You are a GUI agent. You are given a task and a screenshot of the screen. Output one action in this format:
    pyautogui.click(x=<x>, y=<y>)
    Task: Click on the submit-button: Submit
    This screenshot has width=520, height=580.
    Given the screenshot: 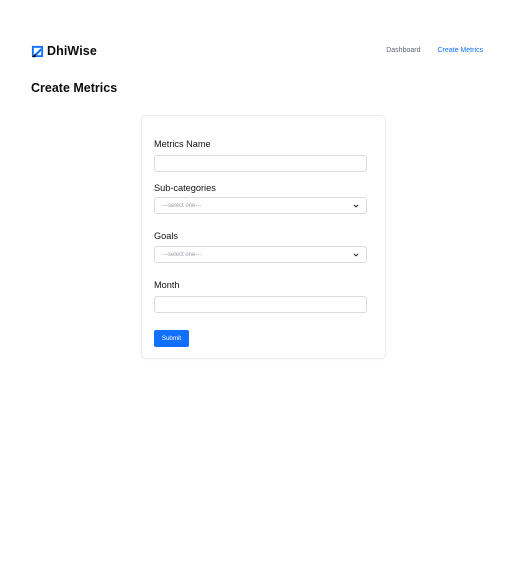 What is the action you would take?
    pyautogui.click(x=171, y=338)
    